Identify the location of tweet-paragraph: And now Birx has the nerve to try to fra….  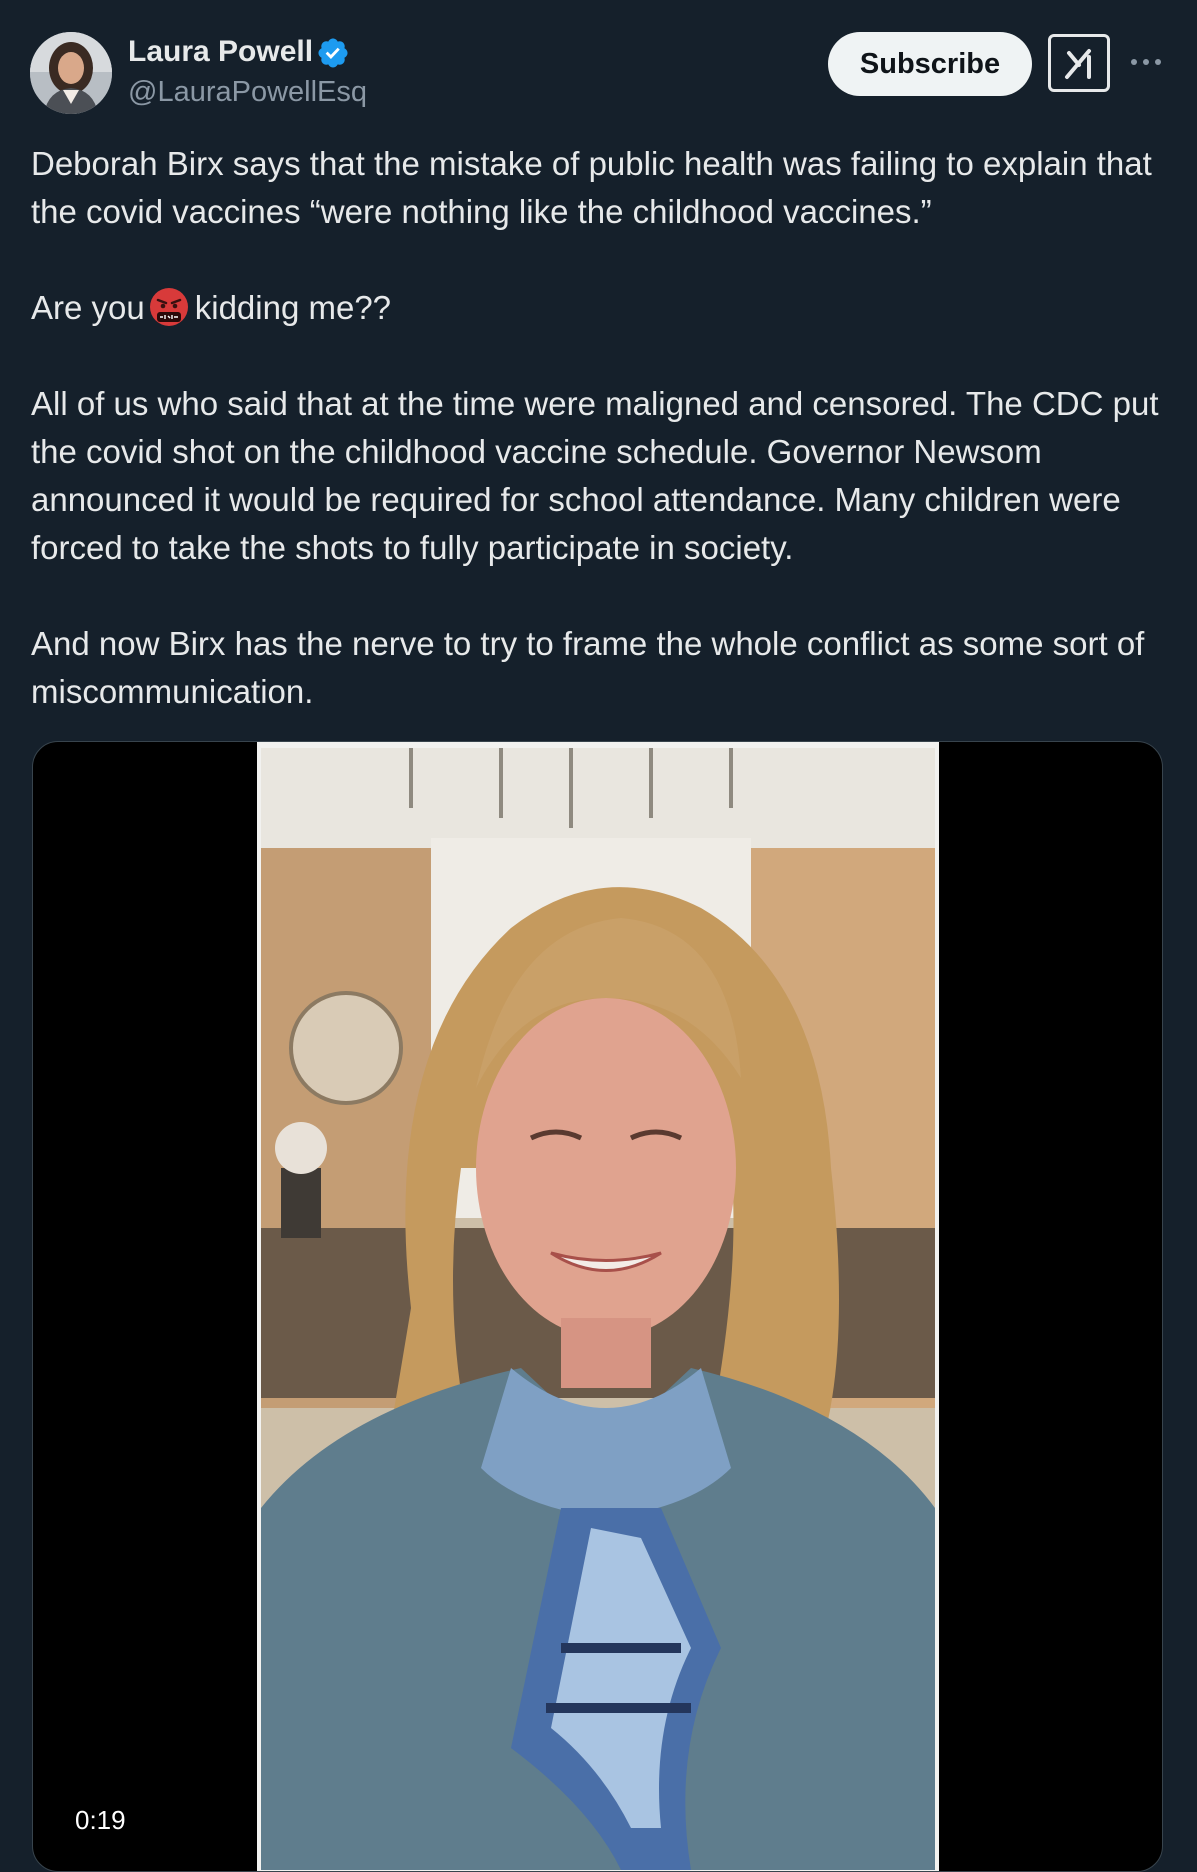
(588, 667).